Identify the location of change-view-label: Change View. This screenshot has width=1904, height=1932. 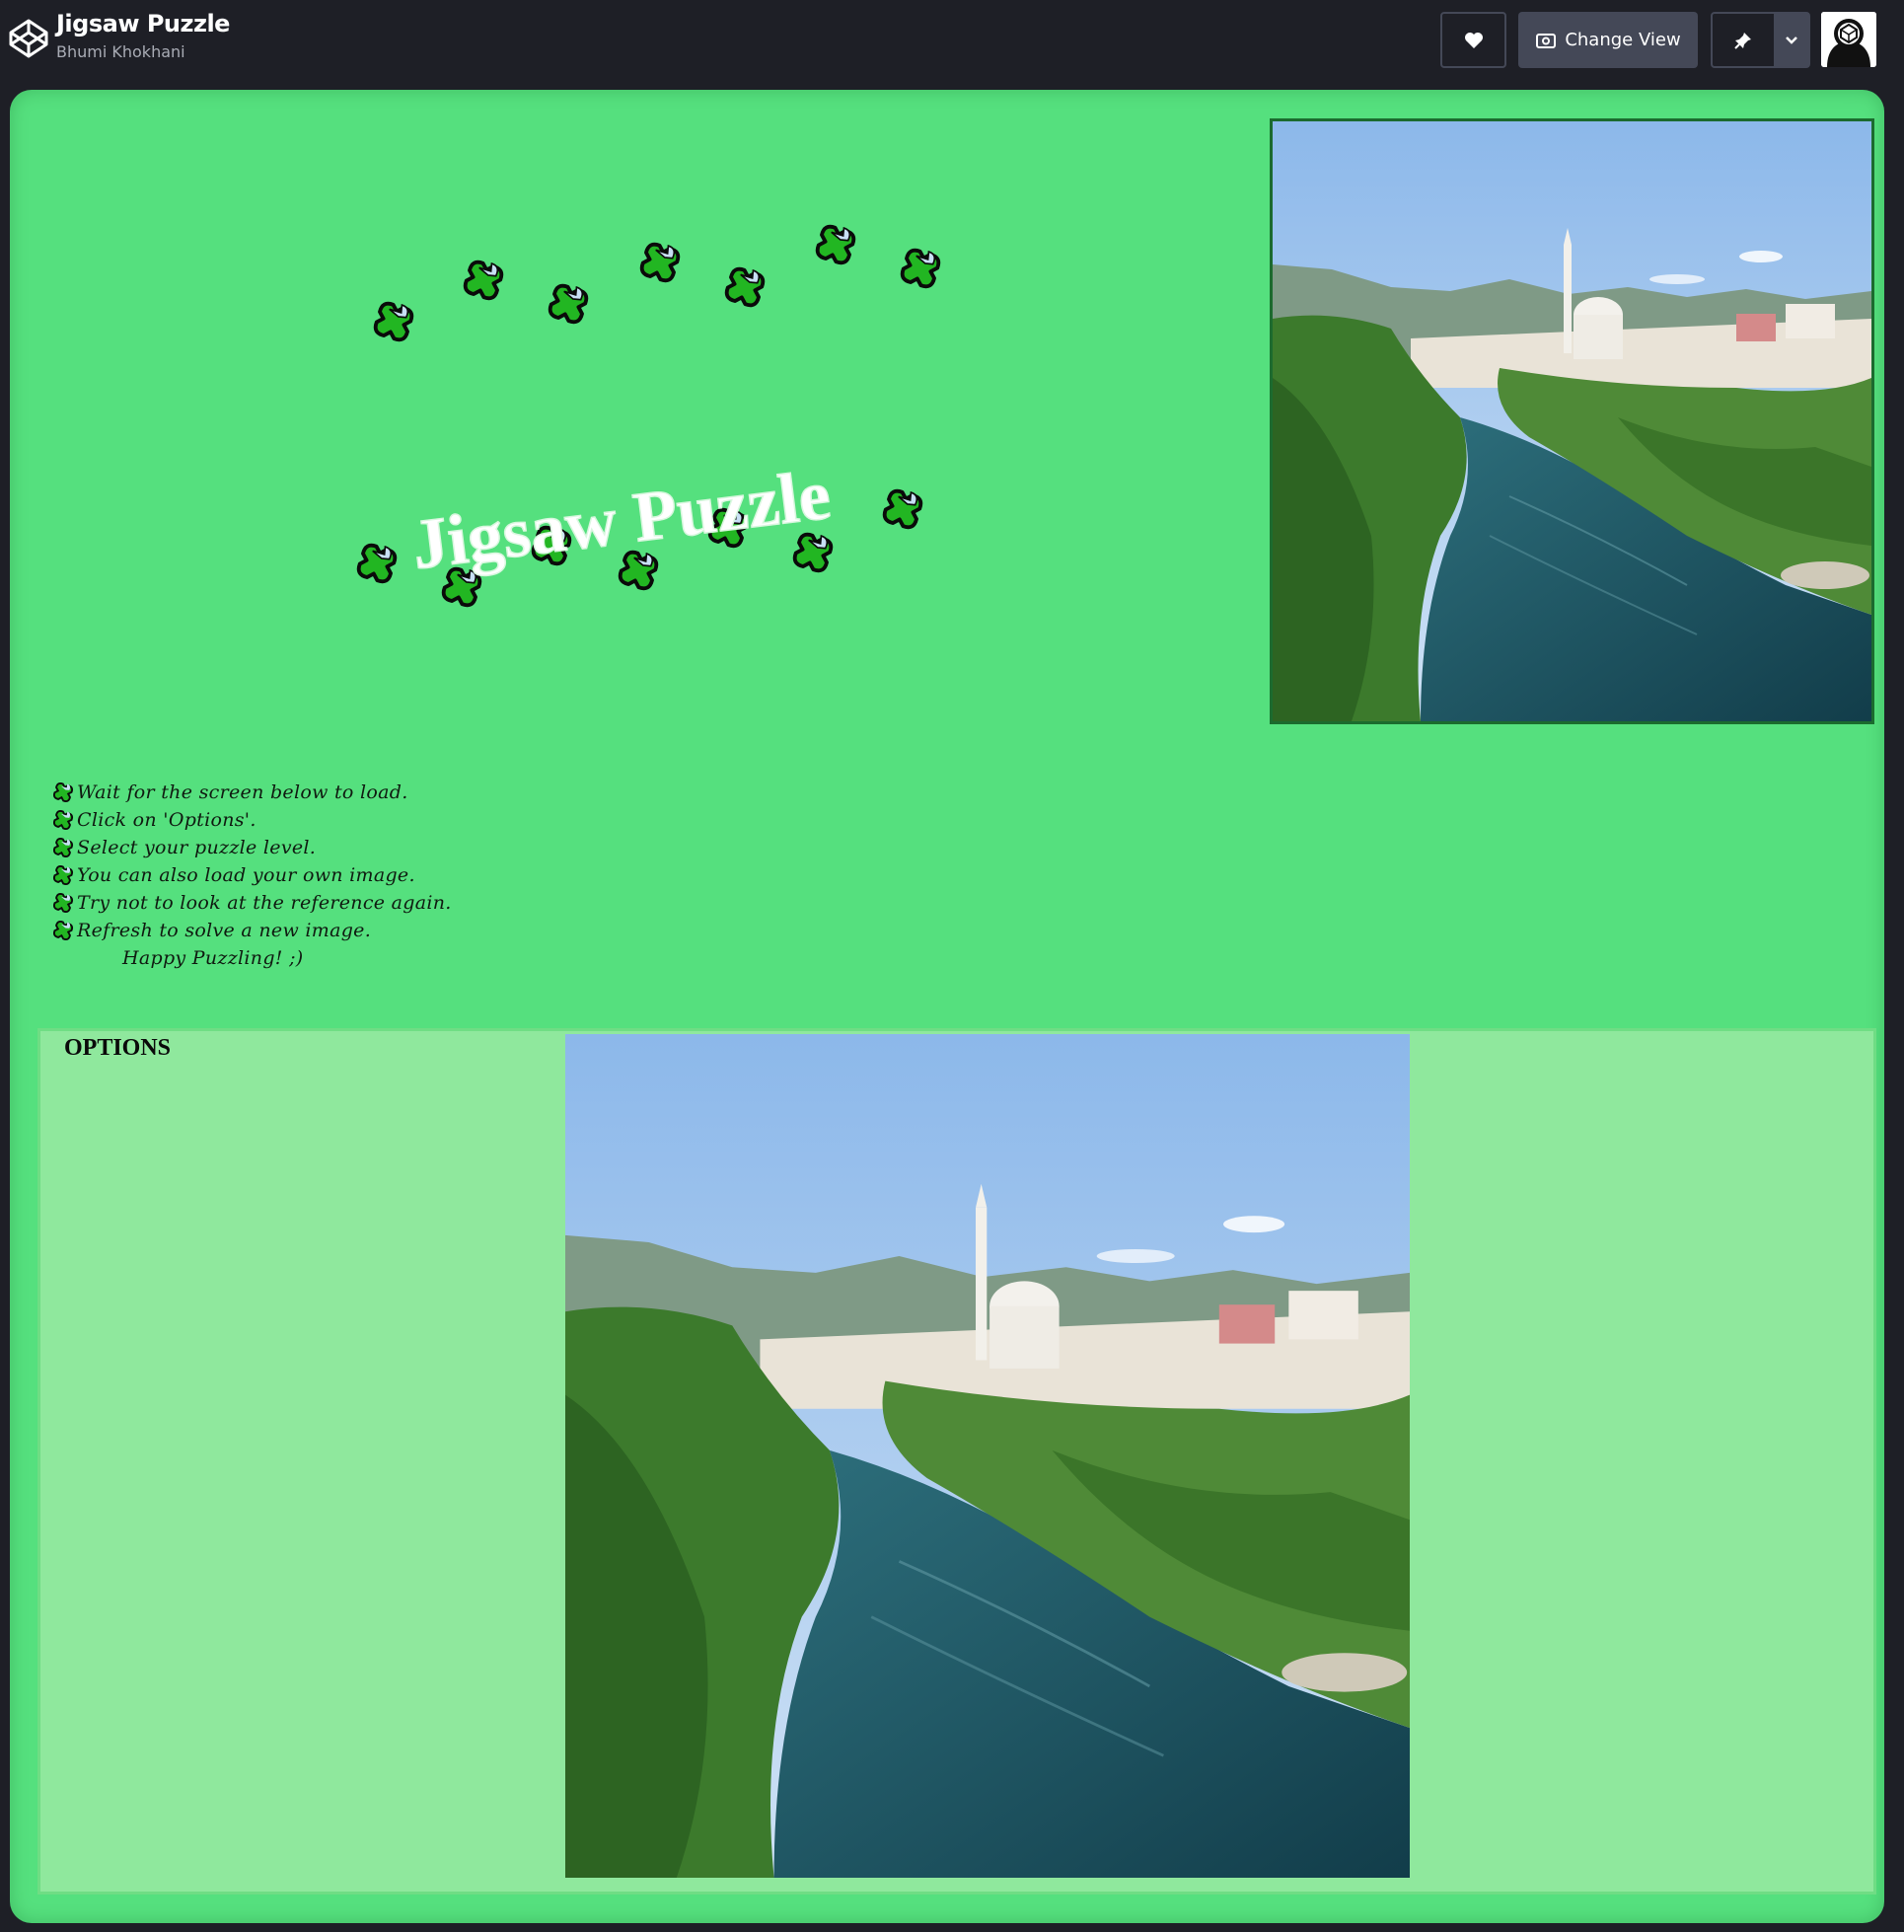
(1623, 40).